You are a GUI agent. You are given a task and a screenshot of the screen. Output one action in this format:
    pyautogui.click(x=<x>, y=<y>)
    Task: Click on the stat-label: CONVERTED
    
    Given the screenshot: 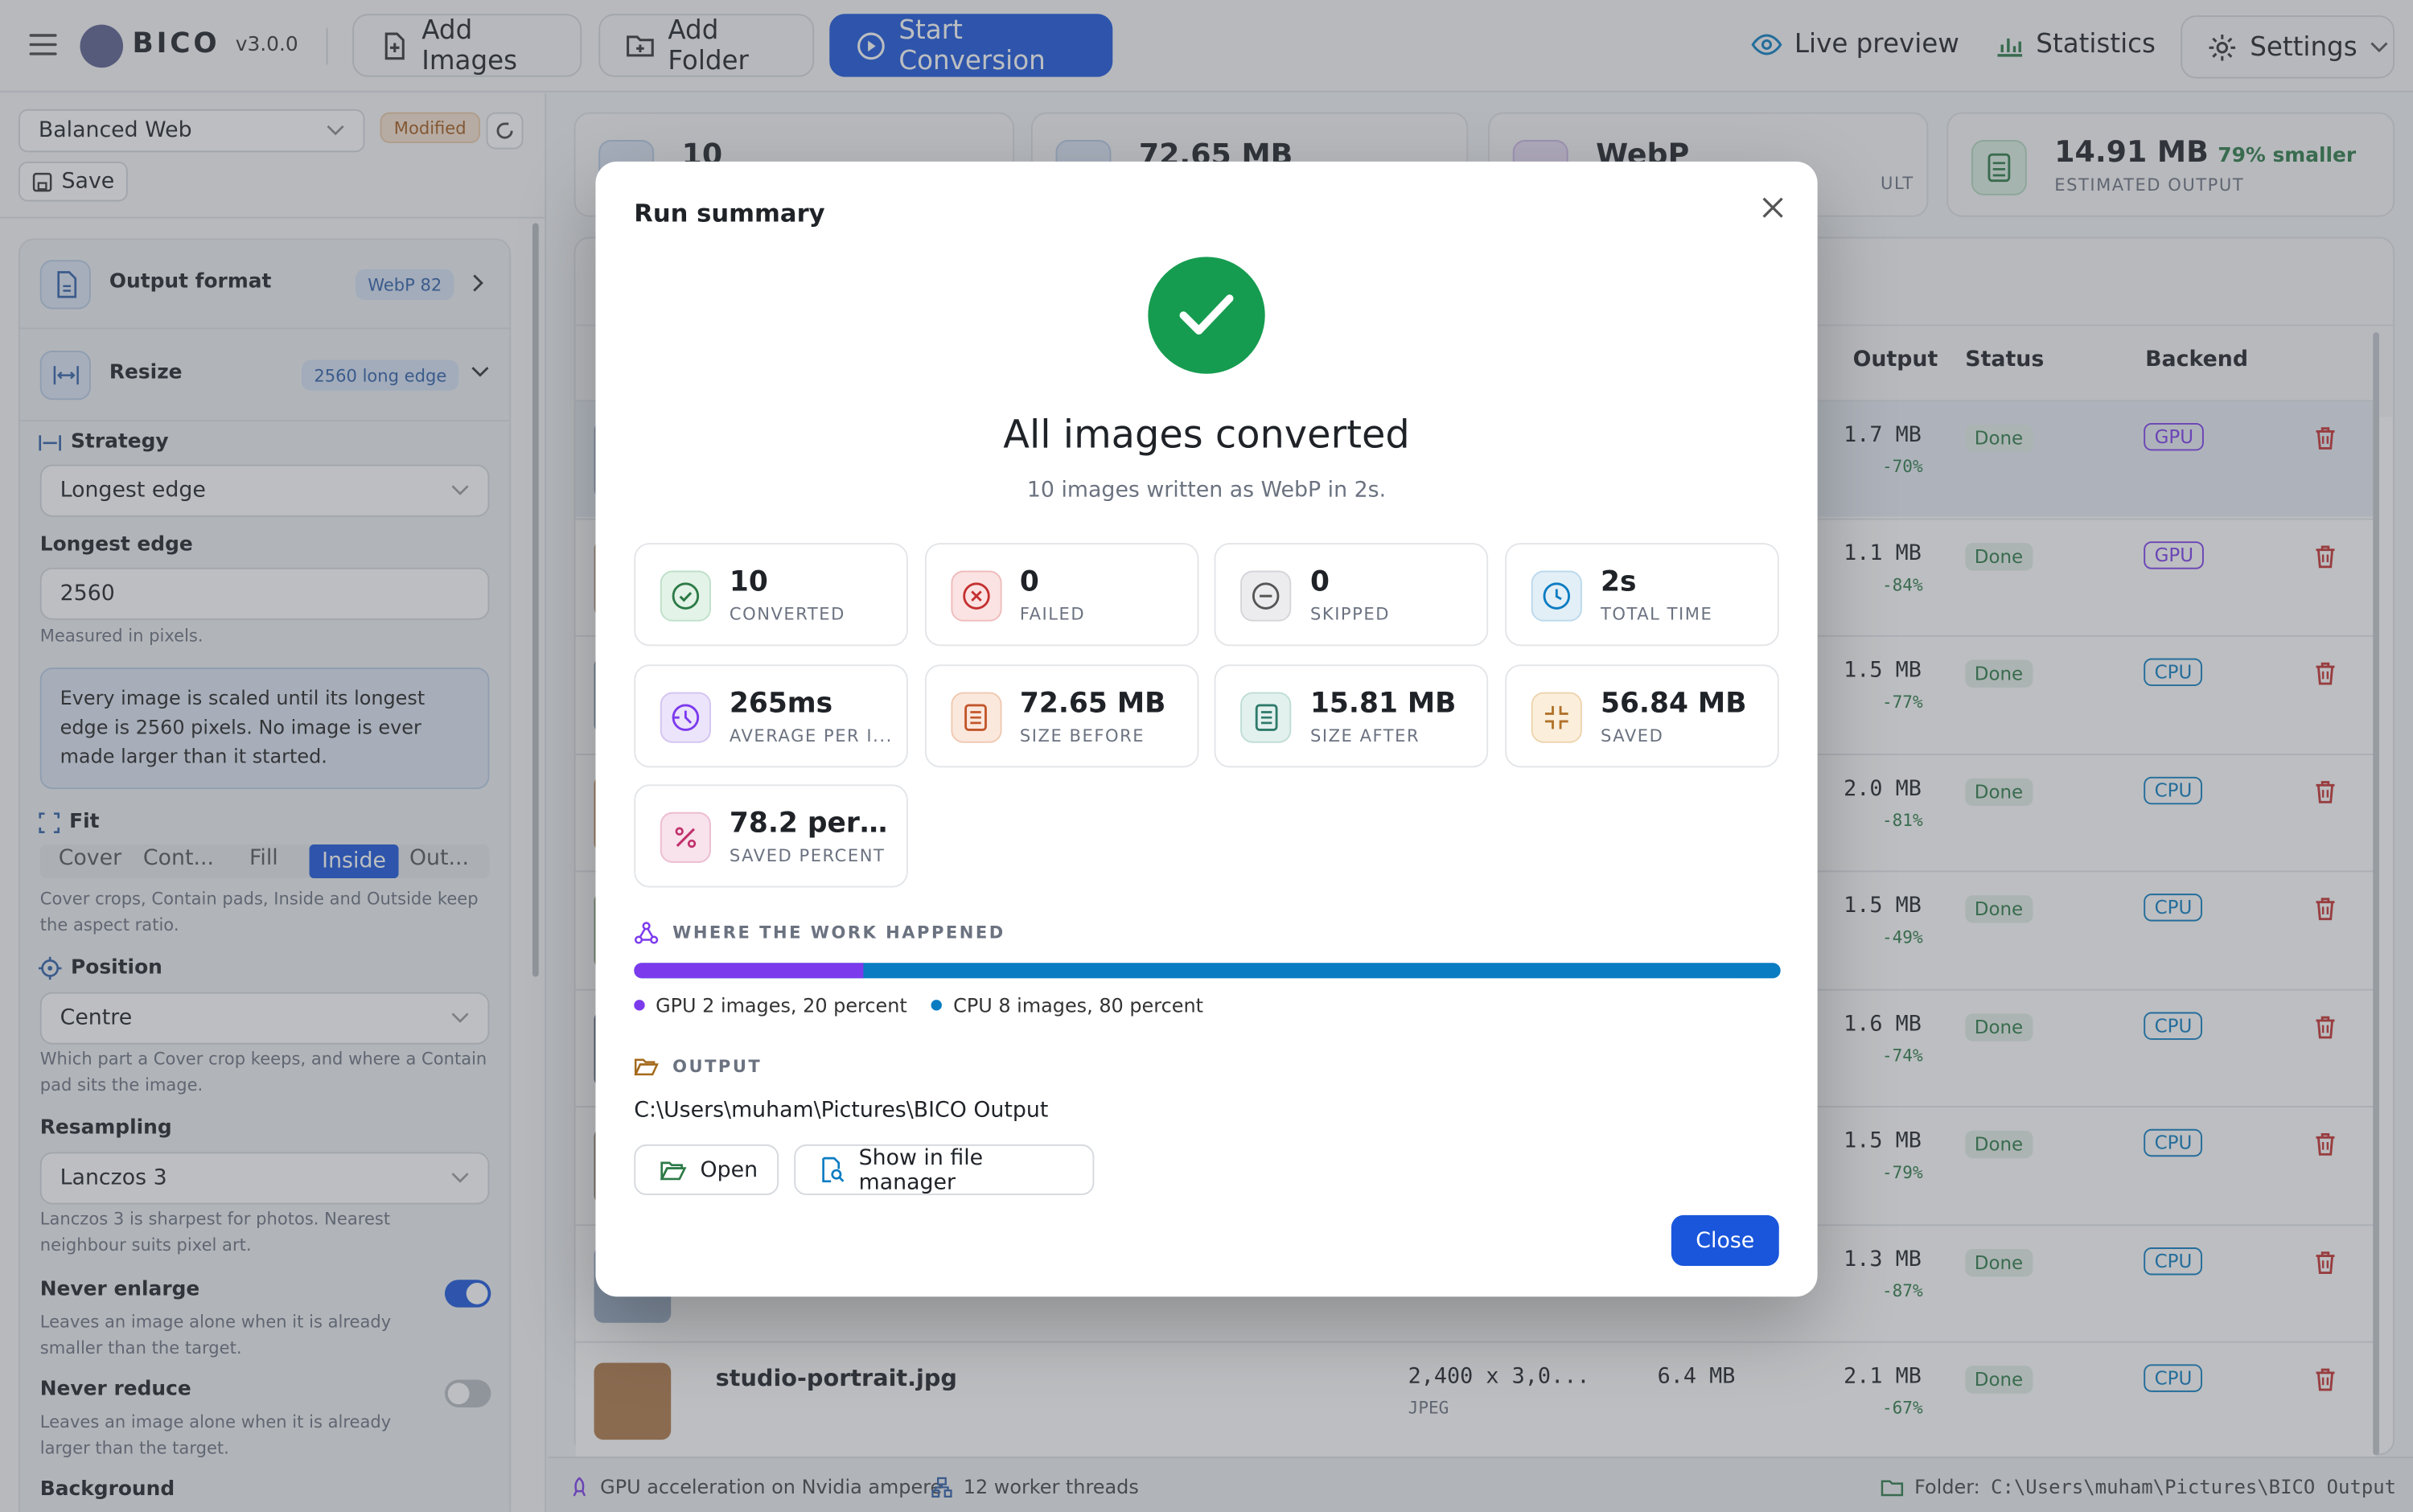 What is the action you would take?
    pyautogui.click(x=787, y=615)
    